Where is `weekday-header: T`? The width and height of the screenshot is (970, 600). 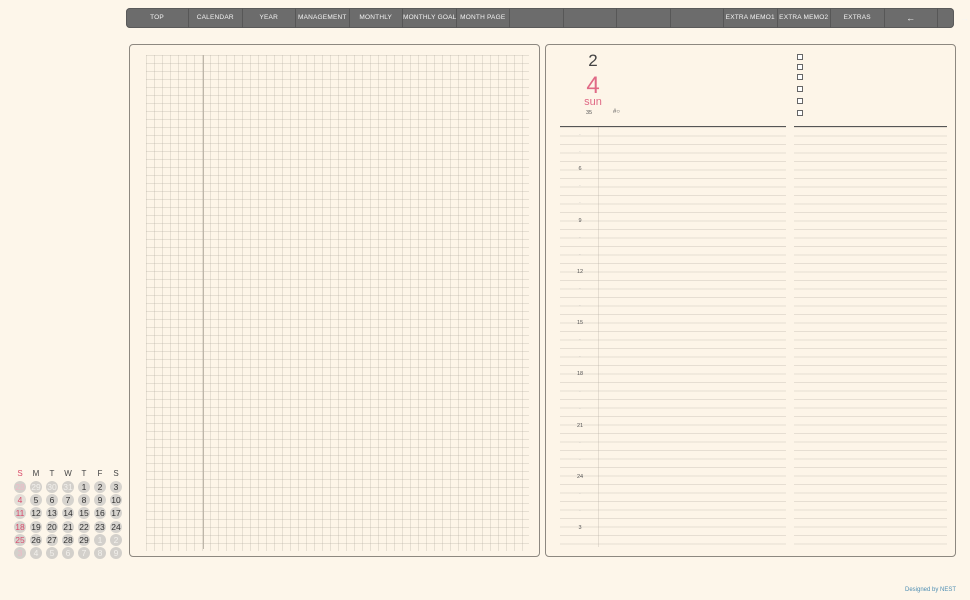 weekday-header: T is located at coordinates (52, 473).